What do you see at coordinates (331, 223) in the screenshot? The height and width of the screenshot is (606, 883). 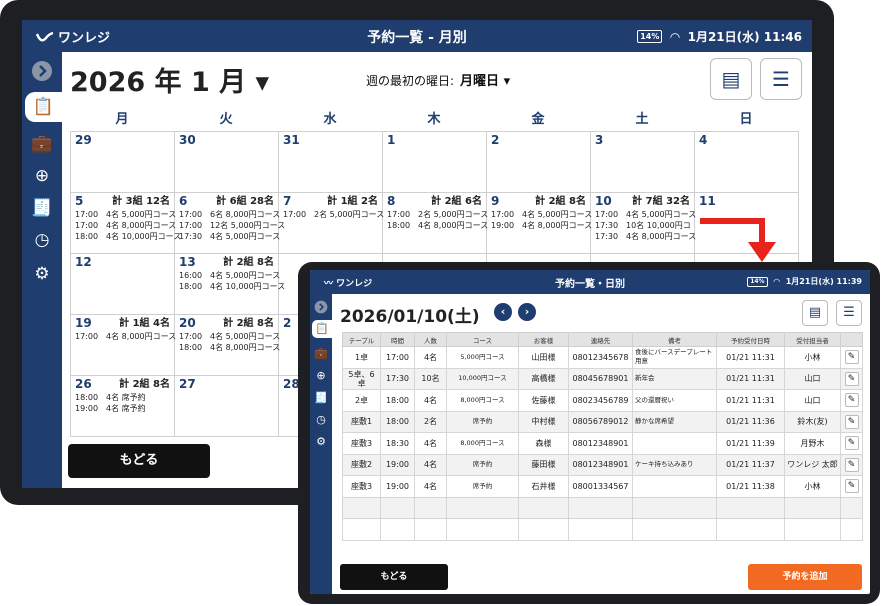 I see `calendar-day-cell: 7 計 1組 2名 17:00 2名 5,000円コース` at bounding box center [331, 223].